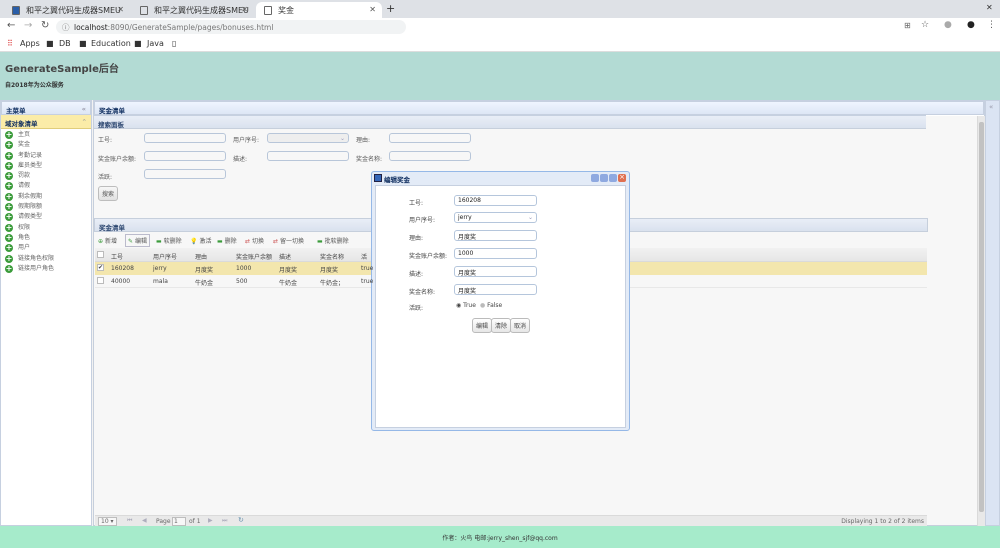 This screenshot has height=548, width=1000. Describe the element at coordinates (333, 240) in the screenshot. I see `toolbar-button-7: ▬ 批软删除` at that location.